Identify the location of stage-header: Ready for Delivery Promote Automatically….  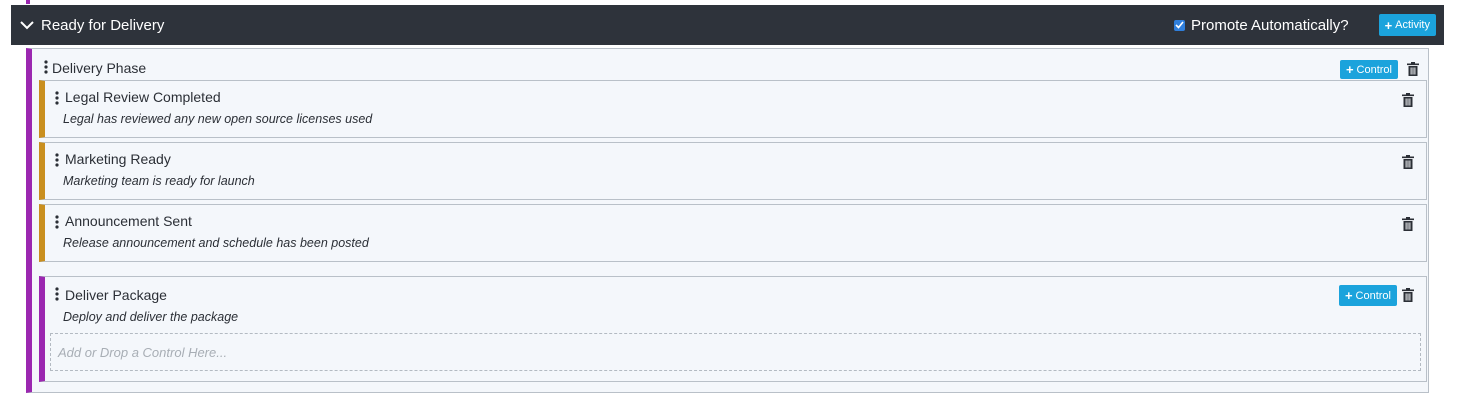
(727, 25).